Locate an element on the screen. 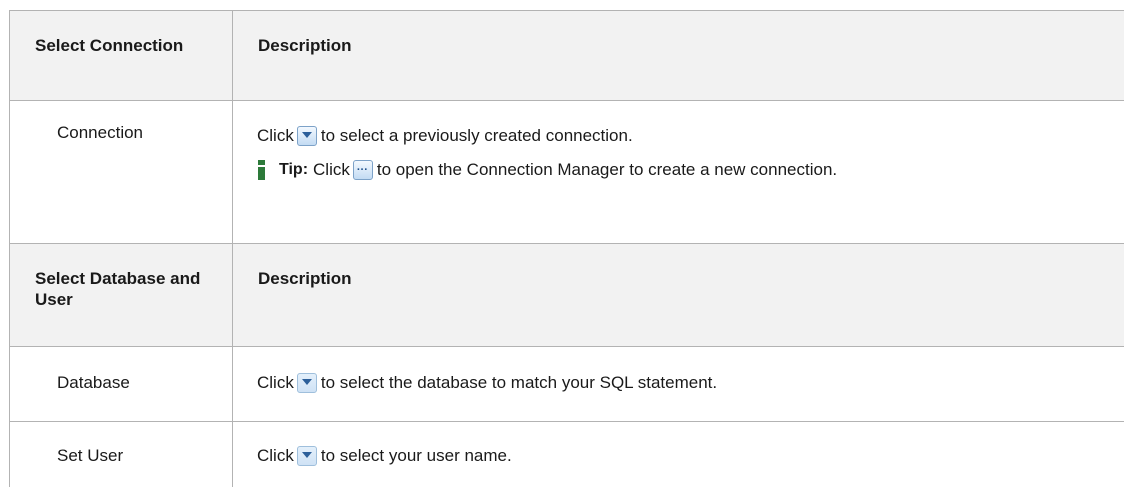 Image resolution: width=1124 pixels, height=487 pixels. table-row-set-user: Set User Click to select your user name. is located at coordinates (567, 454).